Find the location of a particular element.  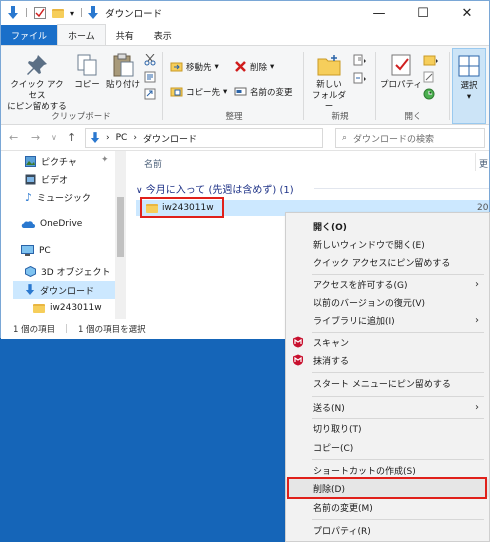

scrollbar-thumb is located at coordinates (120, 227).